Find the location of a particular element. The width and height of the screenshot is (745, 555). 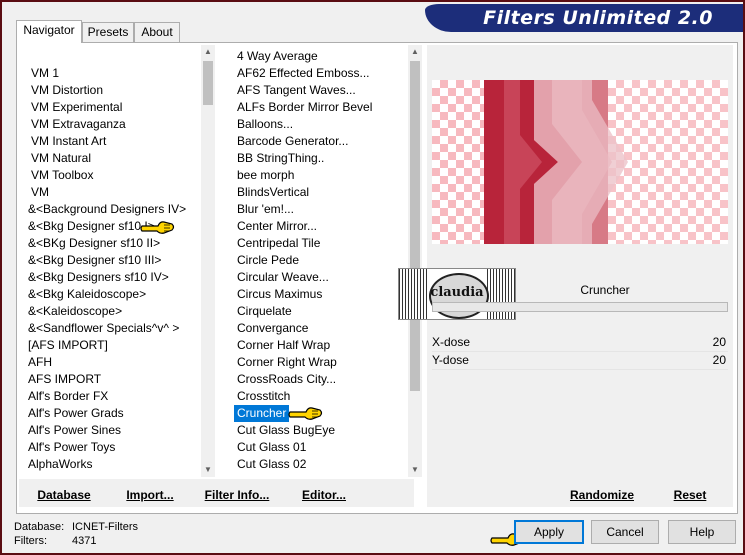

filter-item: Centripedal Tile is located at coordinates (278, 243).